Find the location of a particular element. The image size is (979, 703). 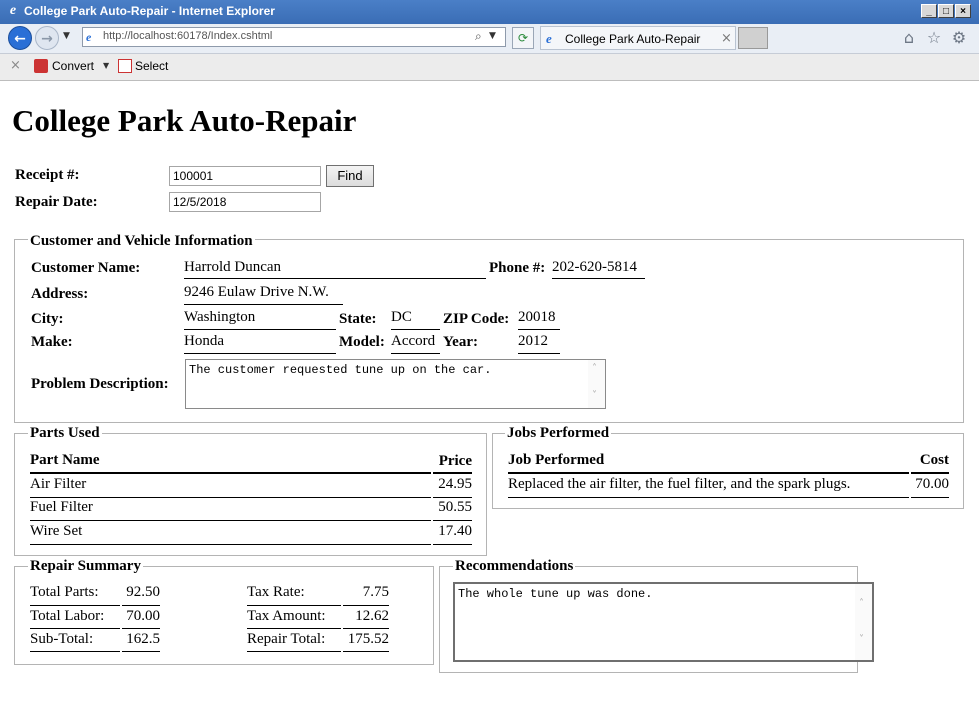

select-pdf-icon is located at coordinates (125, 66).